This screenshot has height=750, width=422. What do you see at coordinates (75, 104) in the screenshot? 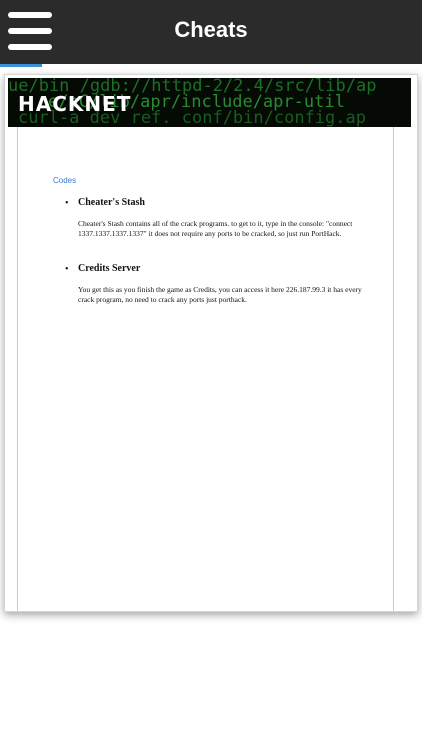
I see `hacknet-logo: HACKNET` at bounding box center [75, 104].